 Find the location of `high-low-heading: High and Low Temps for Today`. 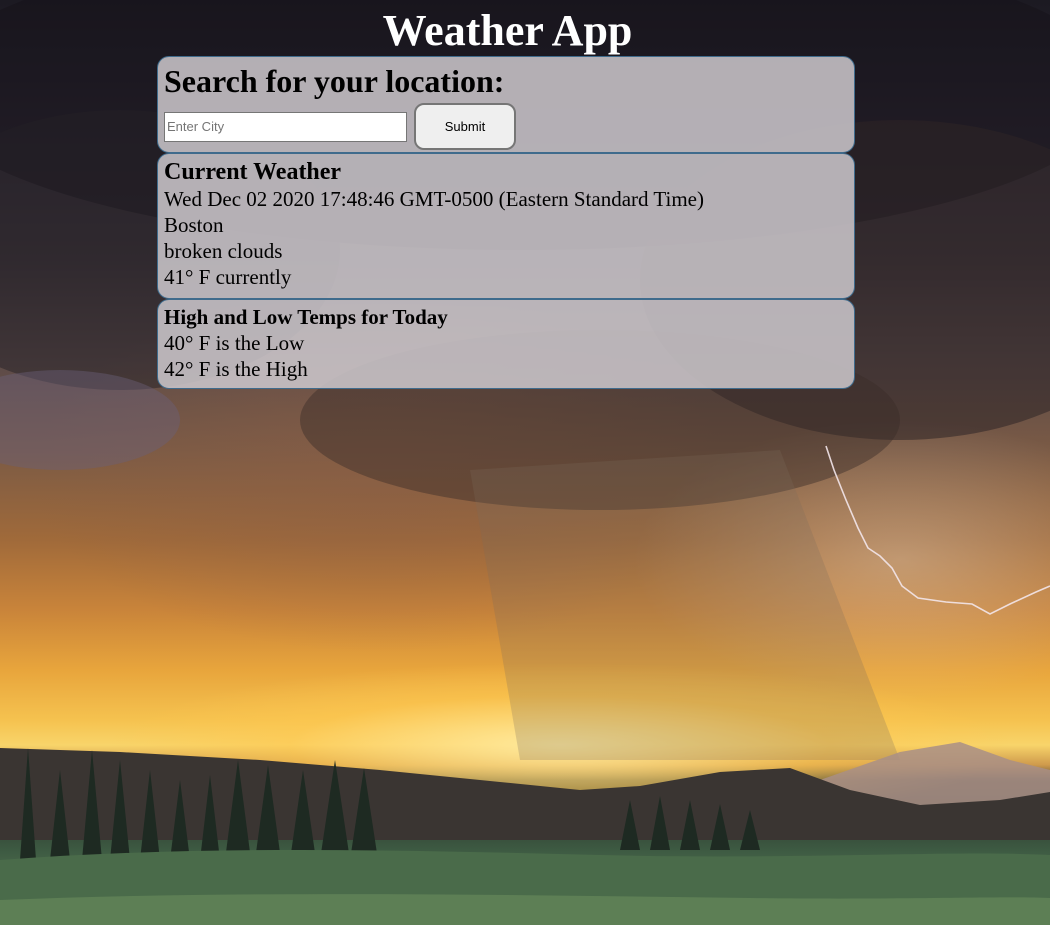

high-low-heading: High and Low Temps for Today is located at coordinates (306, 317).